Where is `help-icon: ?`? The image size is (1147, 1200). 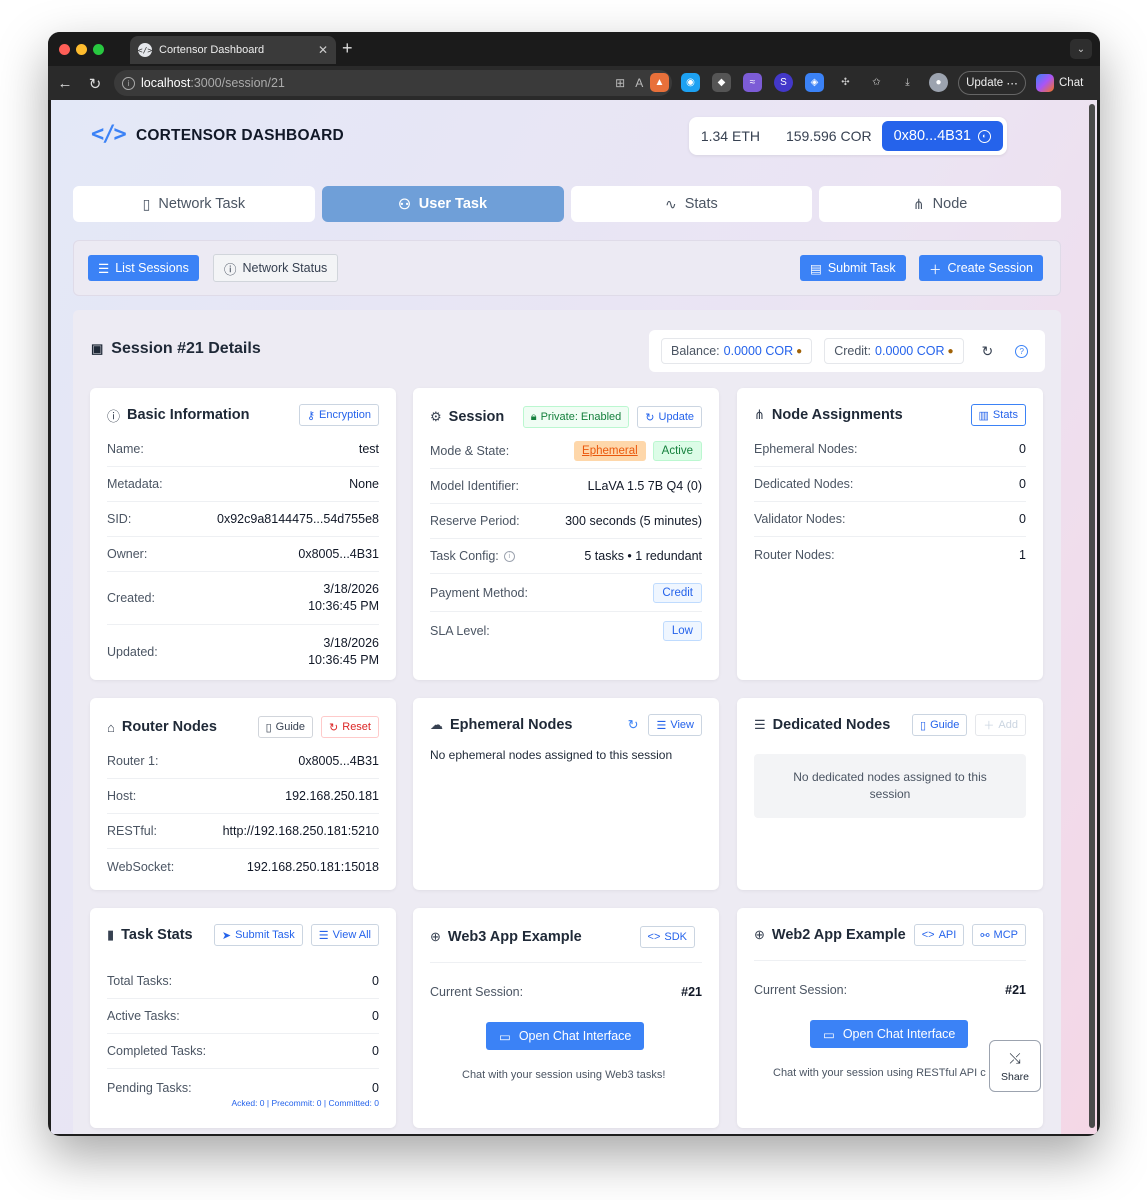 help-icon: ? is located at coordinates (1022, 351).